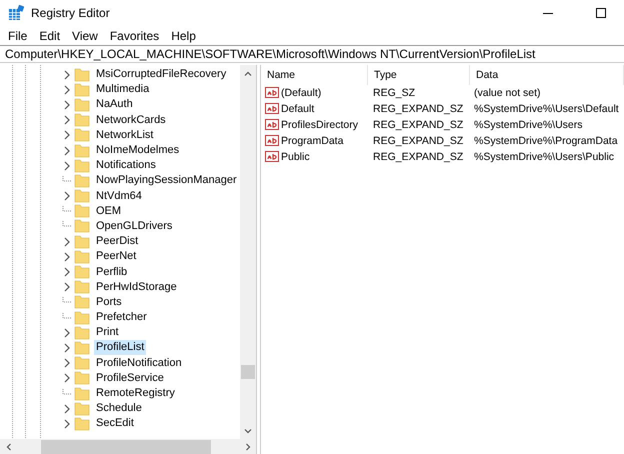 The image size is (624, 454). What do you see at coordinates (394, 93) in the screenshot?
I see `value-type: REG_SZ` at bounding box center [394, 93].